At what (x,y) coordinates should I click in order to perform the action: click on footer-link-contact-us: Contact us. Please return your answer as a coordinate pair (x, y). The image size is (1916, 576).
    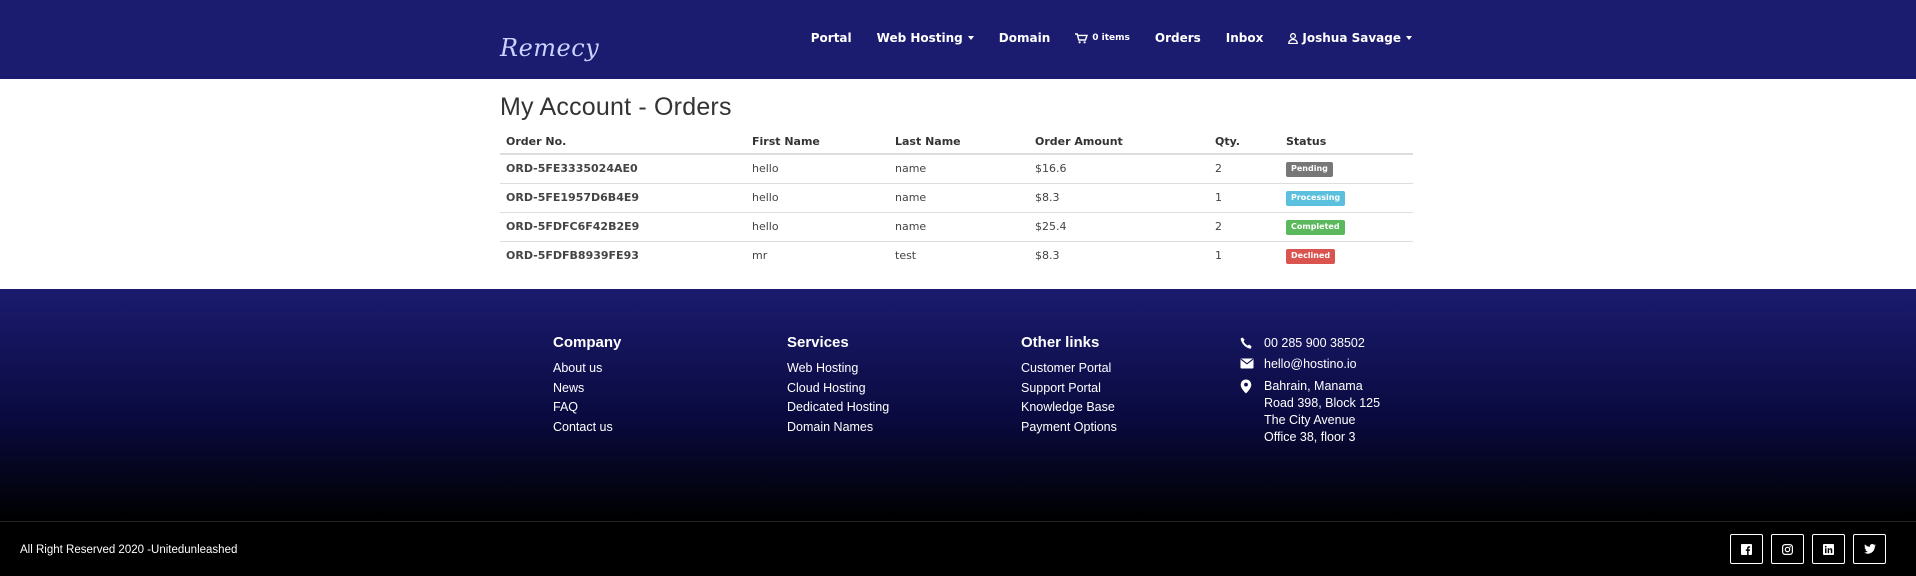
    Looking at the image, I should click on (587, 428).